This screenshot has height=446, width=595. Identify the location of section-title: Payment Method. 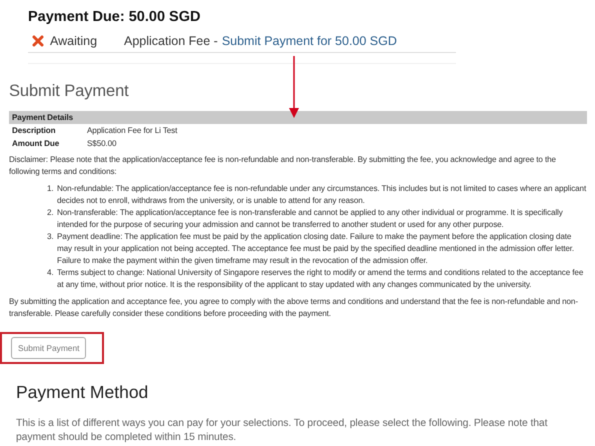
(83, 392).